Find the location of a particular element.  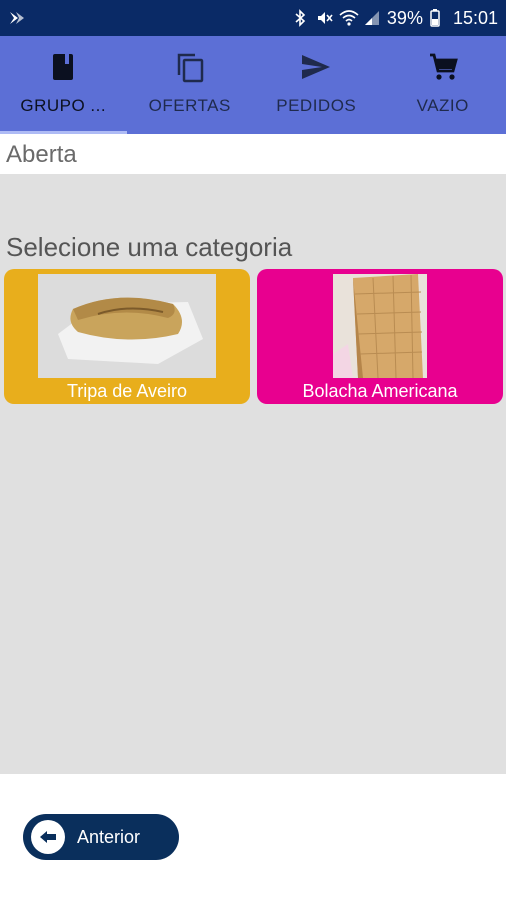

copy-icon is located at coordinates (190, 67).